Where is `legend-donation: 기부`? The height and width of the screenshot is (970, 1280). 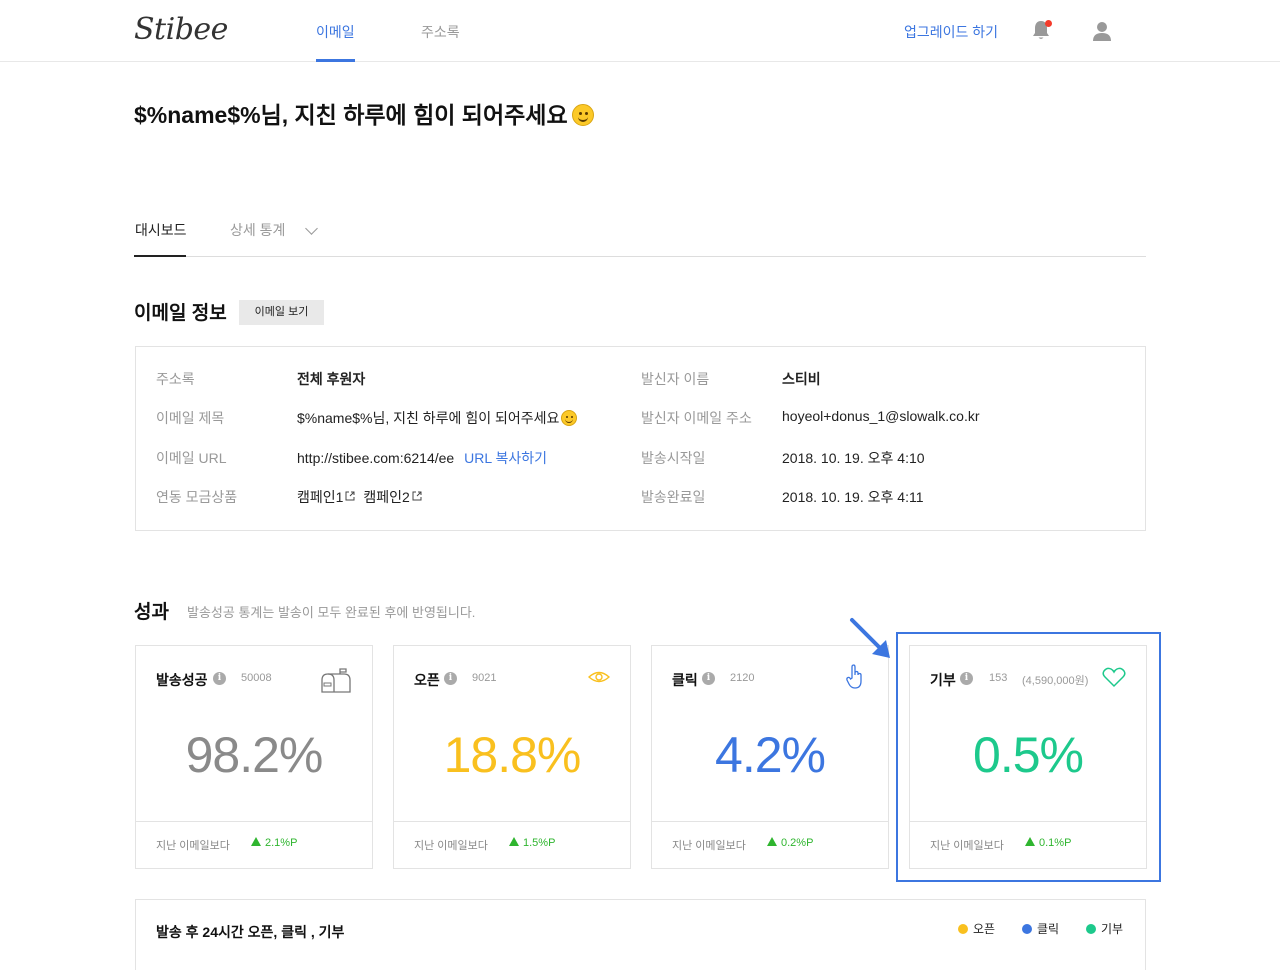
legend-donation: 기부 is located at coordinates (1104, 928).